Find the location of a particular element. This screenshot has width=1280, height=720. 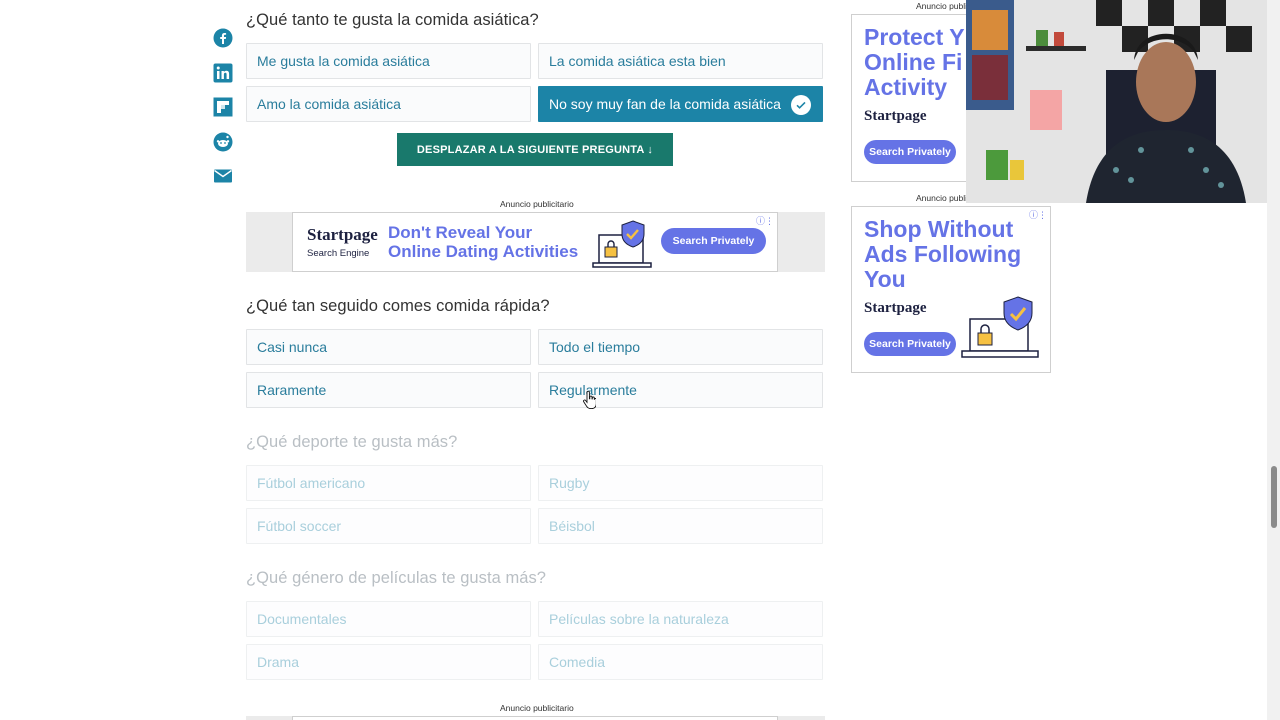

question-title: ¿Qué tanto te gusta la comida asiática? is located at coordinates (392, 20).